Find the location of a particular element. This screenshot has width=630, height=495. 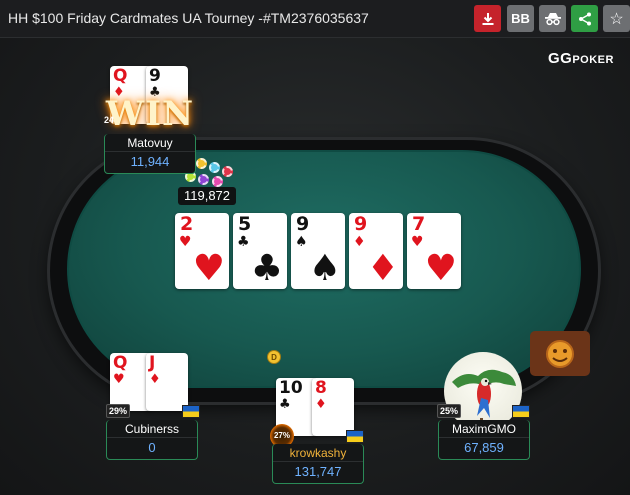

player-name: MaximGMO is located at coordinates (484, 429).